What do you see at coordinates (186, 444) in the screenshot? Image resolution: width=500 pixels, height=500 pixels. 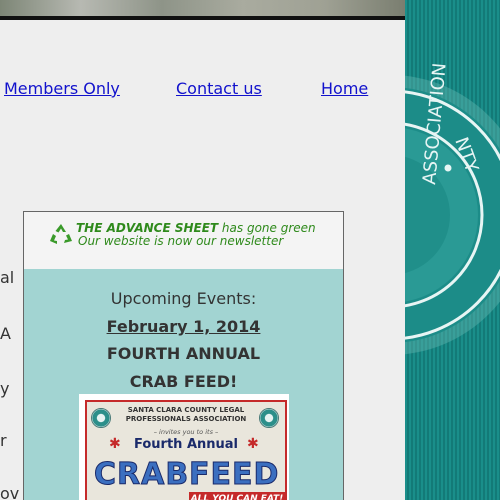 I see `flyer-fourth-annual: Fourth Annual` at bounding box center [186, 444].